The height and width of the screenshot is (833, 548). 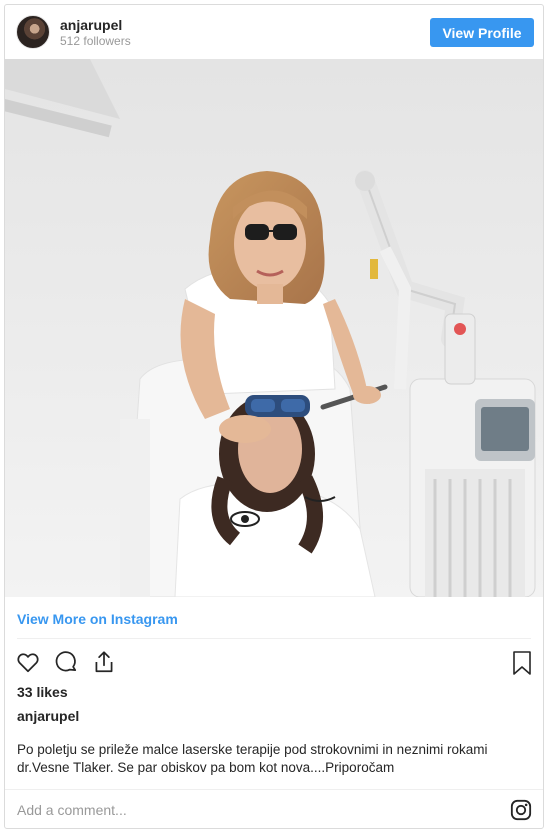 I want to click on bookmark-icon, so click(x=522, y=663).